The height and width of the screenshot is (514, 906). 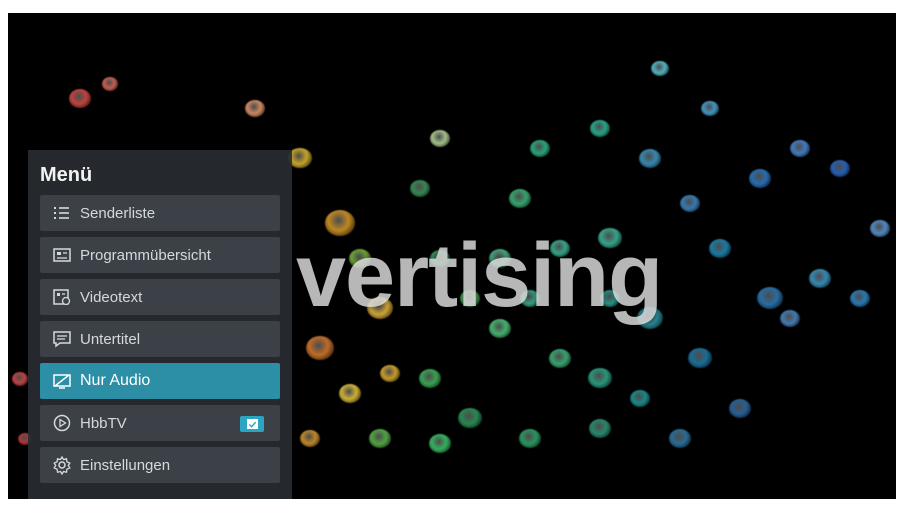 What do you see at coordinates (62, 297) in the screenshot?
I see `teletext-icon` at bounding box center [62, 297].